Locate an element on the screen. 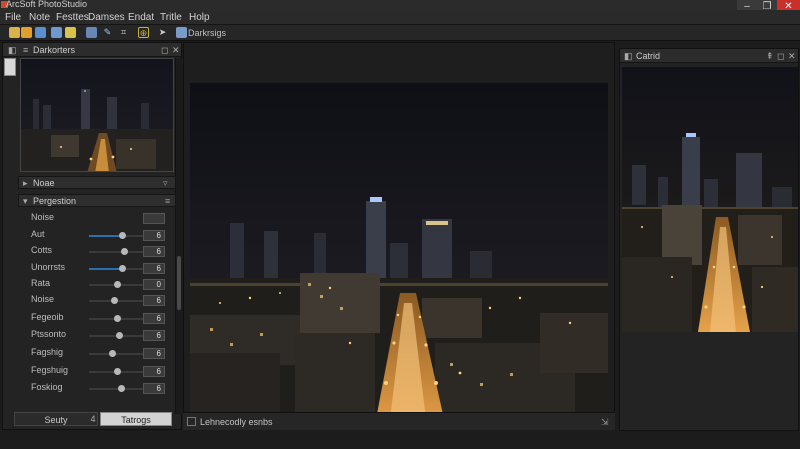  toolbar: ✎ ⌗ ⊕ ➤ Darkrsigs is located at coordinates (400, 33).